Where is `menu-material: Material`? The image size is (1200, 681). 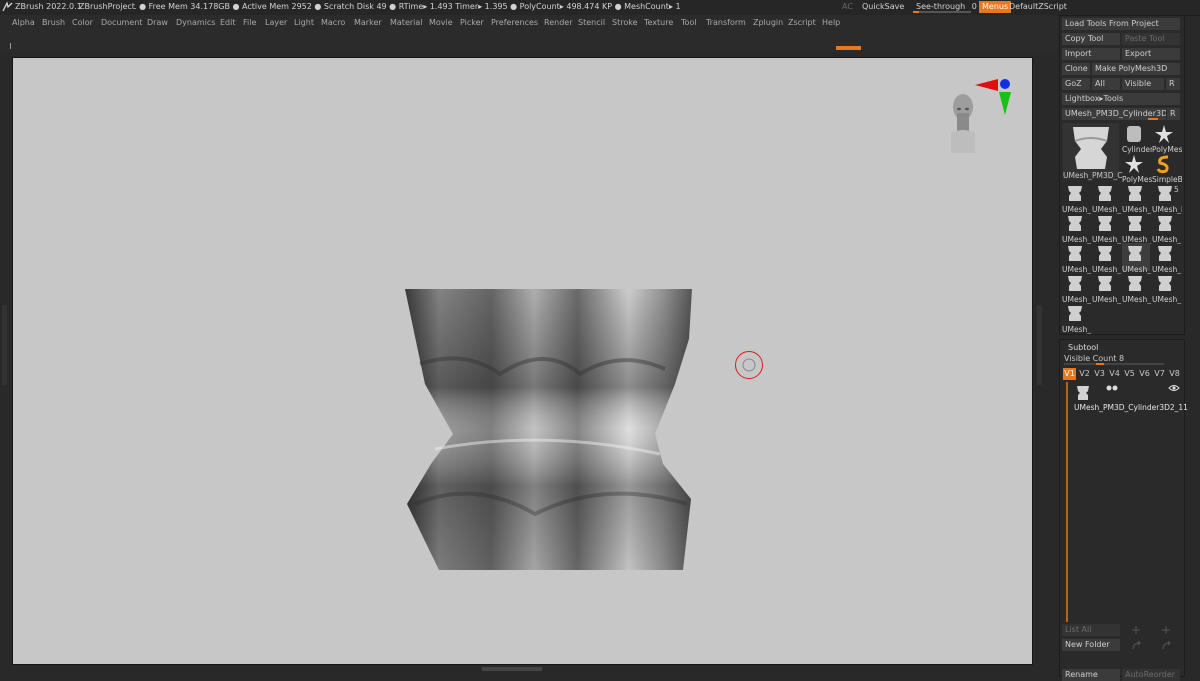 menu-material: Material is located at coordinates (406, 22).